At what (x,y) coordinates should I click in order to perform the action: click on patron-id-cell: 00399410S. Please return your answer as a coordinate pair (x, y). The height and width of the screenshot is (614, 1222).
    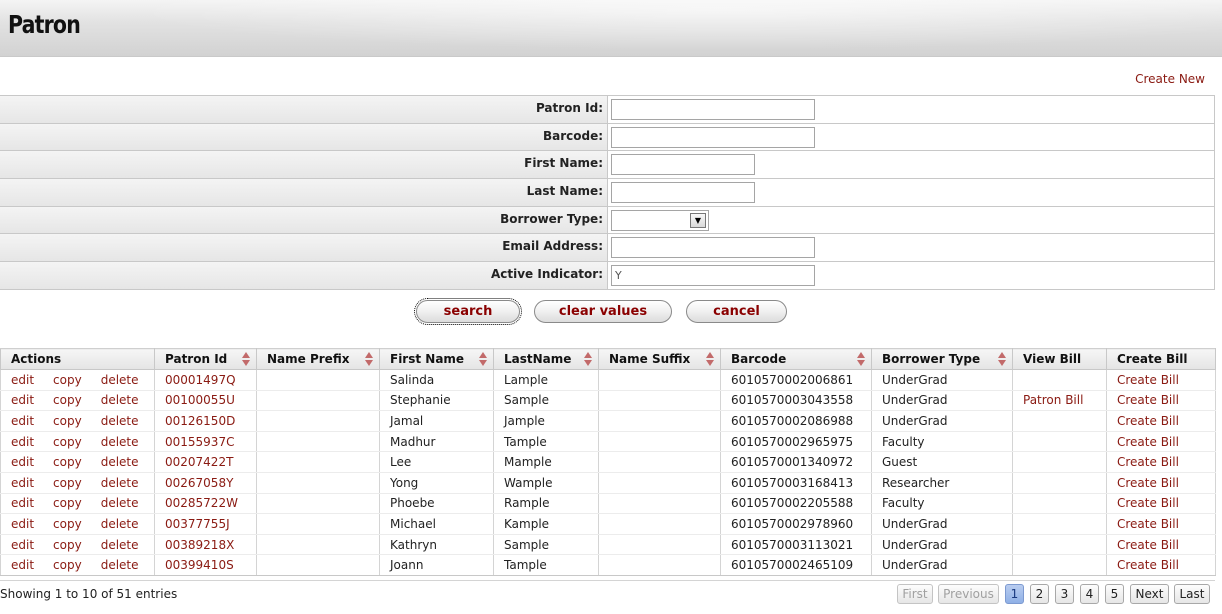
    Looking at the image, I should click on (205, 565).